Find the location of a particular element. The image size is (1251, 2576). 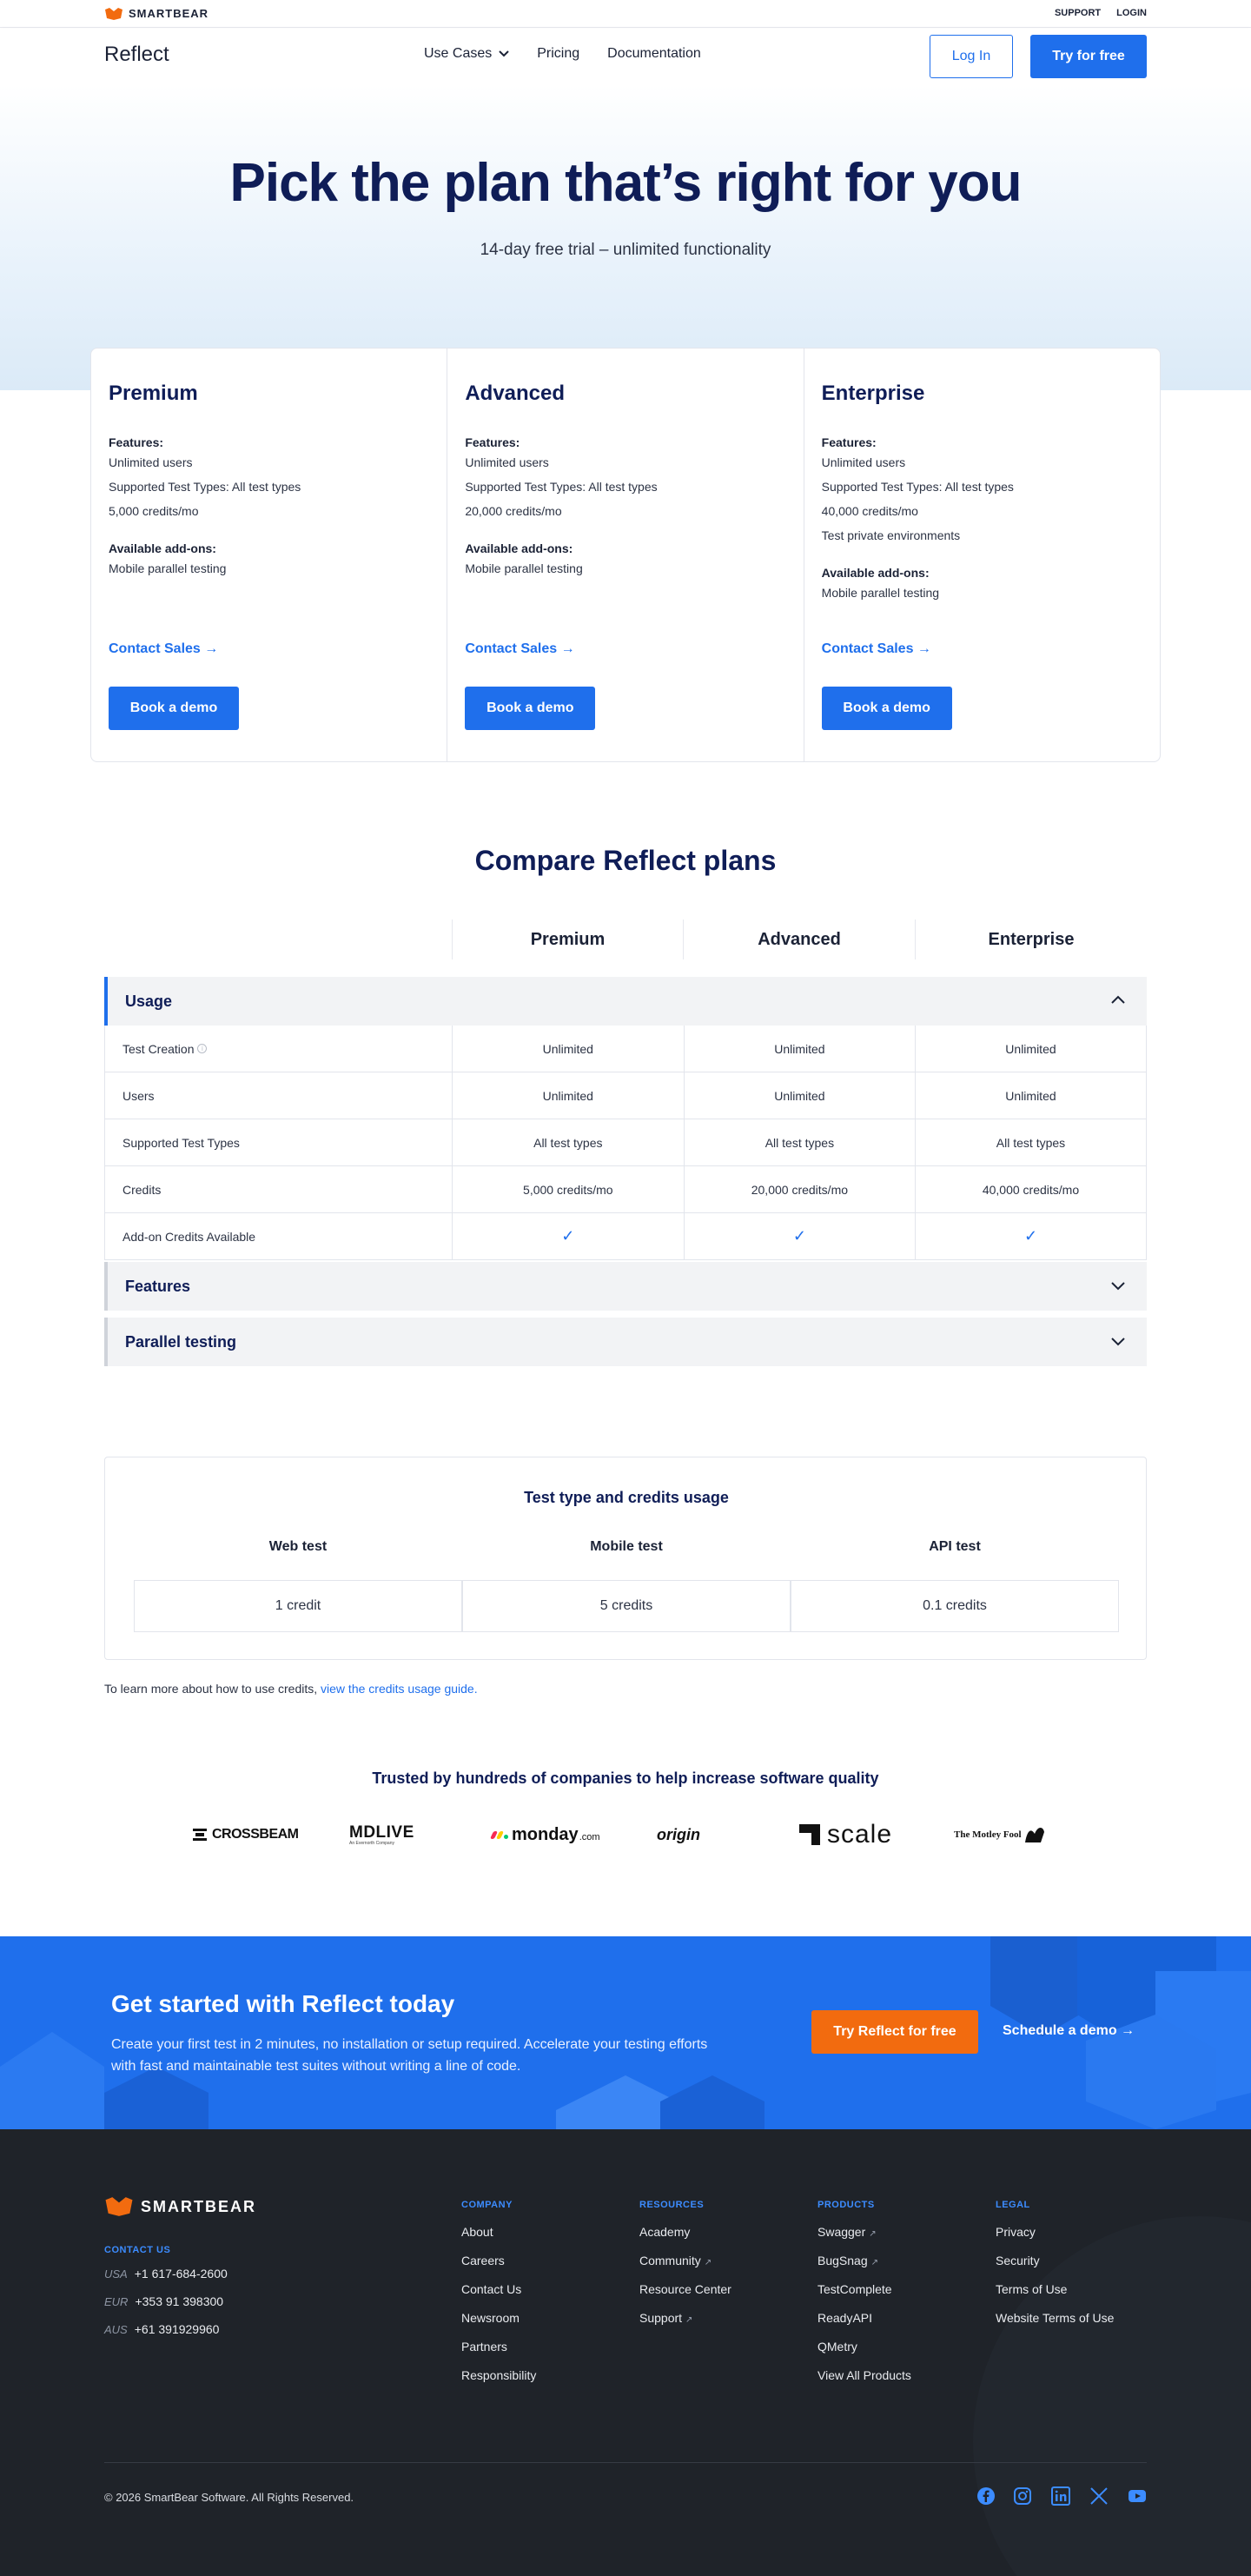

footer-link-external: Support ↗ is located at coordinates (685, 2318).